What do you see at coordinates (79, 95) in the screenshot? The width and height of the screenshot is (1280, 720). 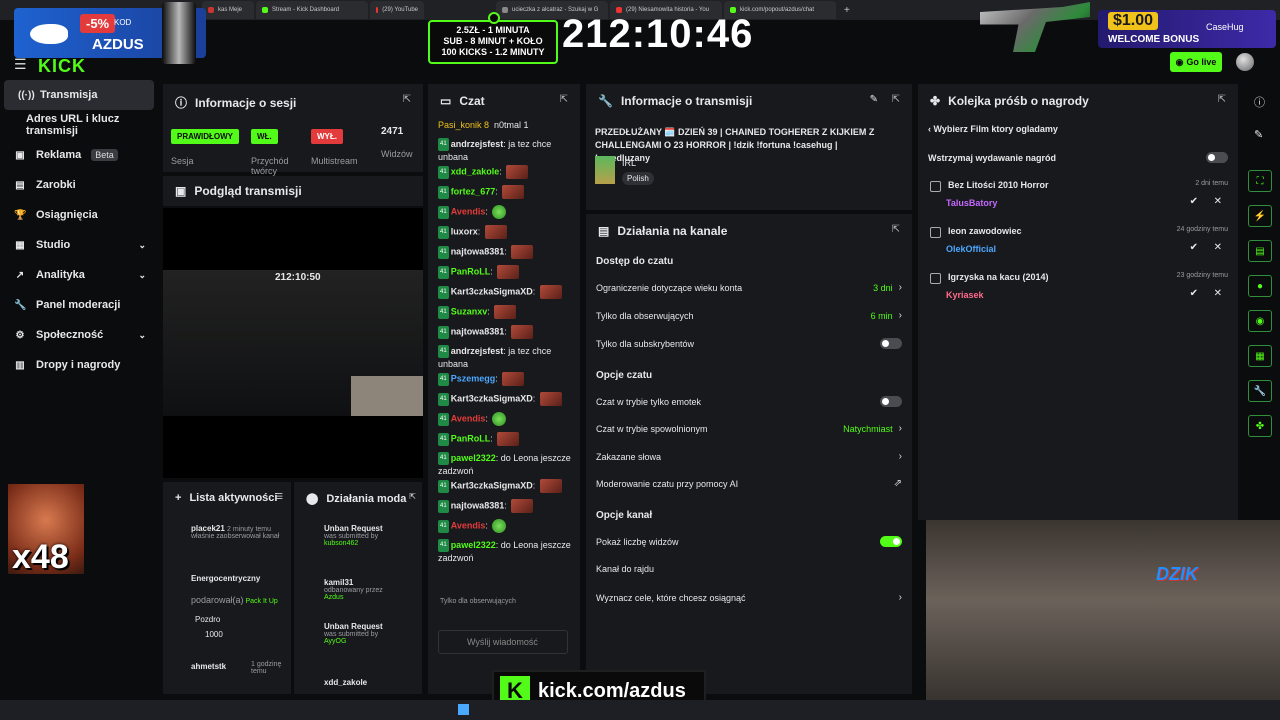 I see `sidebar-item-transmisja: ((·)) Transmisja` at bounding box center [79, 95].